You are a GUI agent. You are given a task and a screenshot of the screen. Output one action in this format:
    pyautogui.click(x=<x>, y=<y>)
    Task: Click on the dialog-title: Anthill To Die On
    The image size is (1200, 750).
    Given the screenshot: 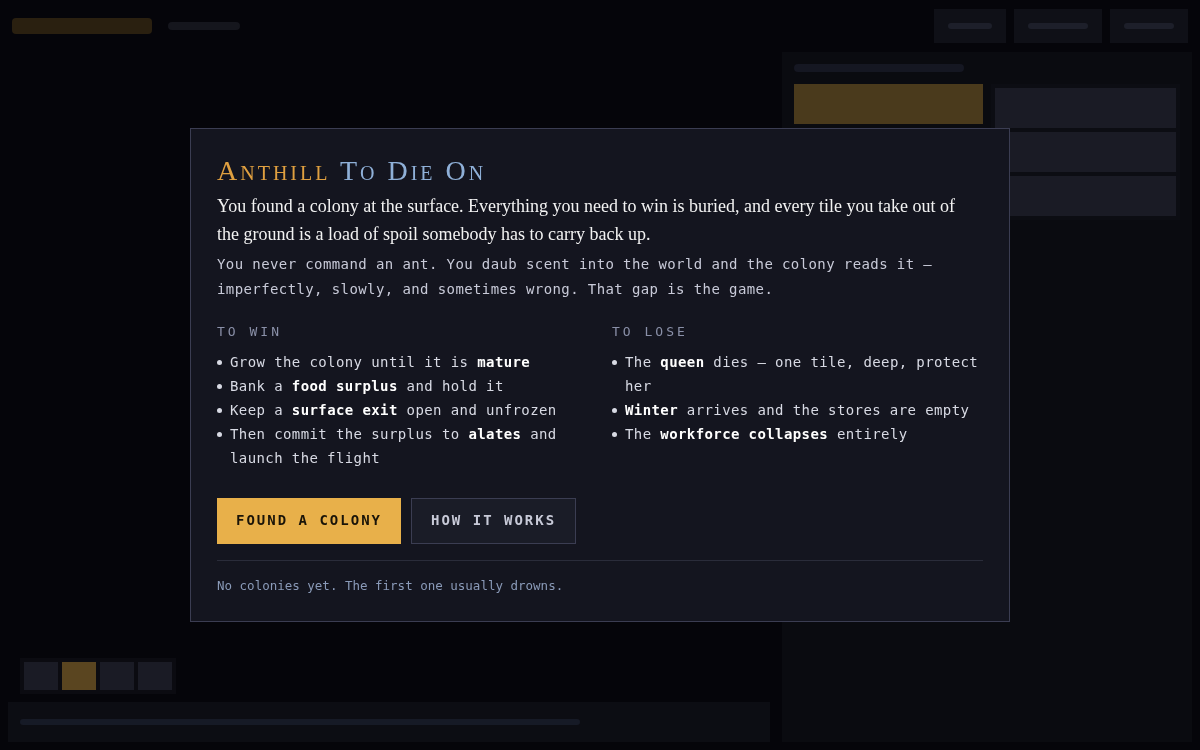 What is the action you would take?
    pyautogui.click(x=352, y=171)
    